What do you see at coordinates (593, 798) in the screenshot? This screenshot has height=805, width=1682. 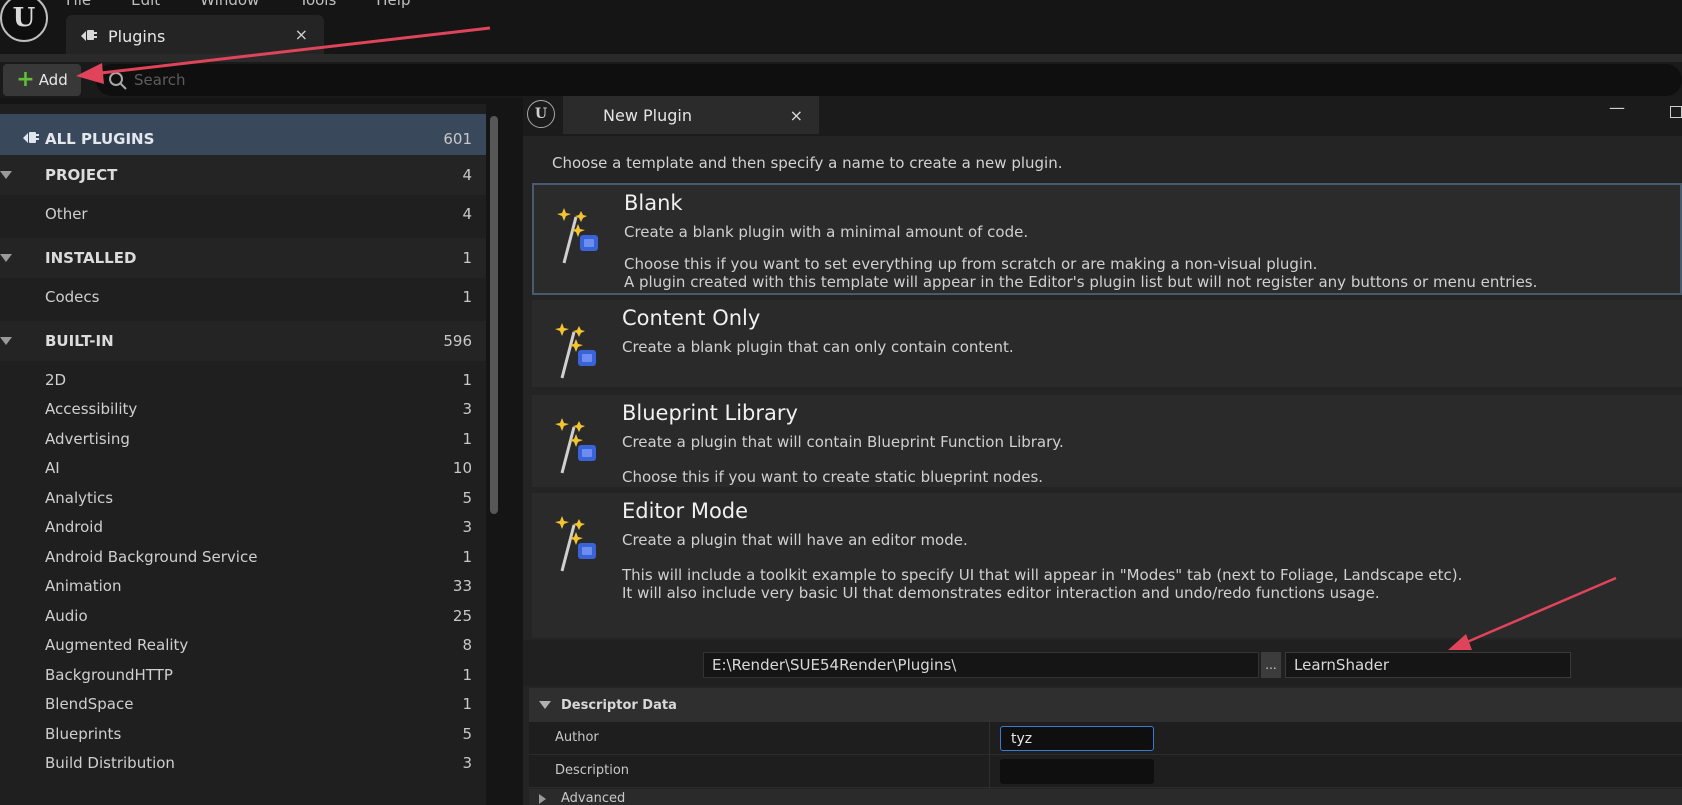 I see `advanced-label: Advanced` at bounding box center [593, 798].